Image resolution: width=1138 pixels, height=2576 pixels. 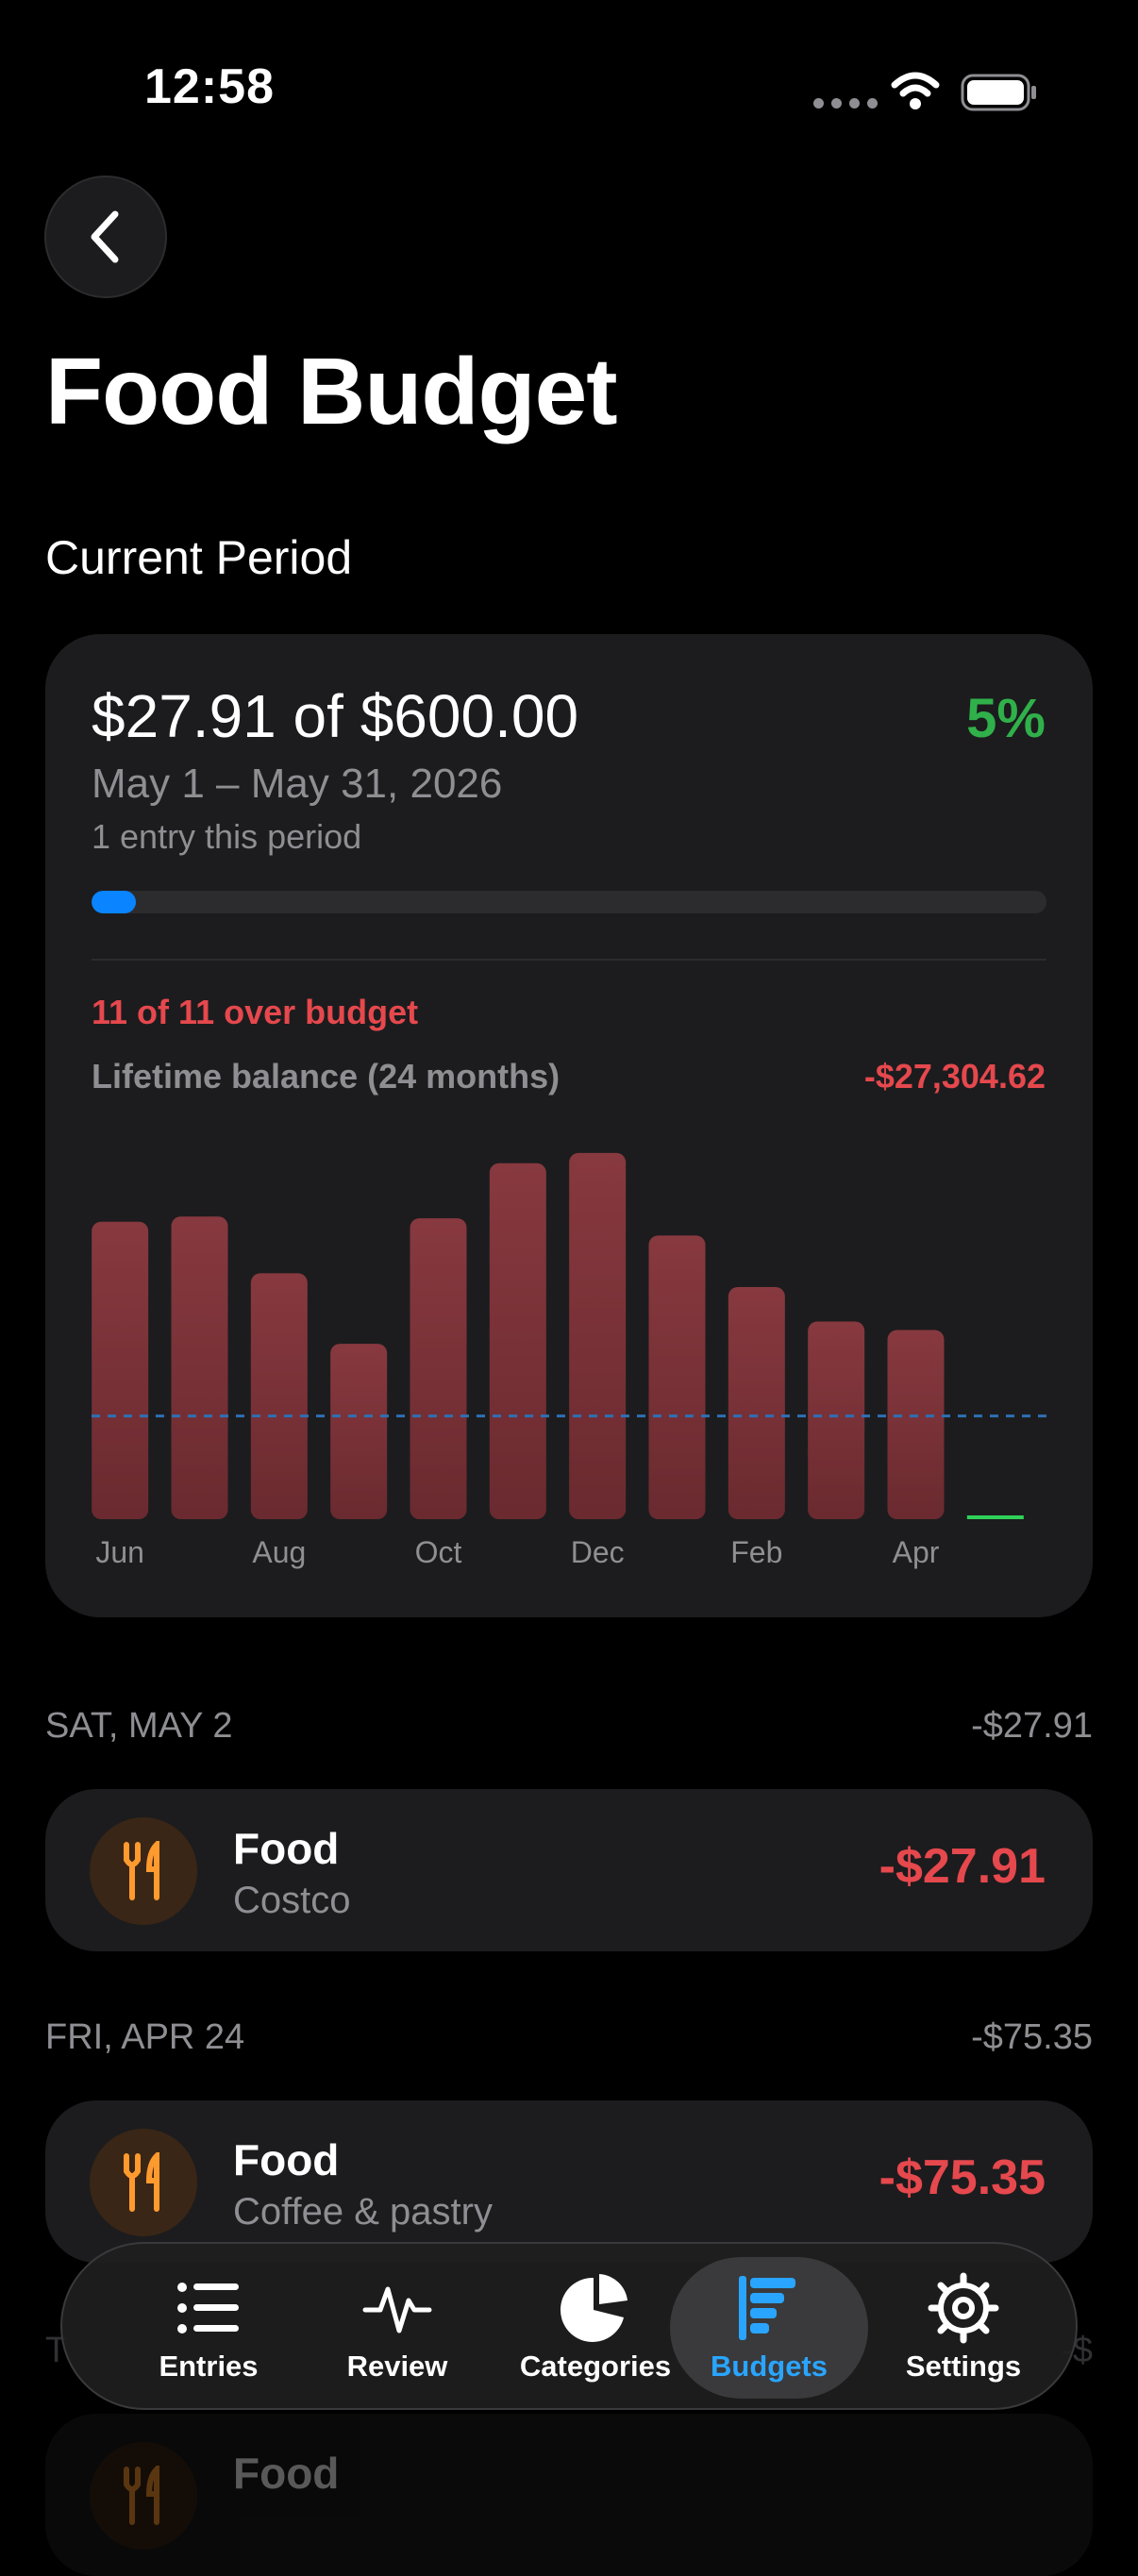 I want to click on back-button, so click(x=106, y=237).